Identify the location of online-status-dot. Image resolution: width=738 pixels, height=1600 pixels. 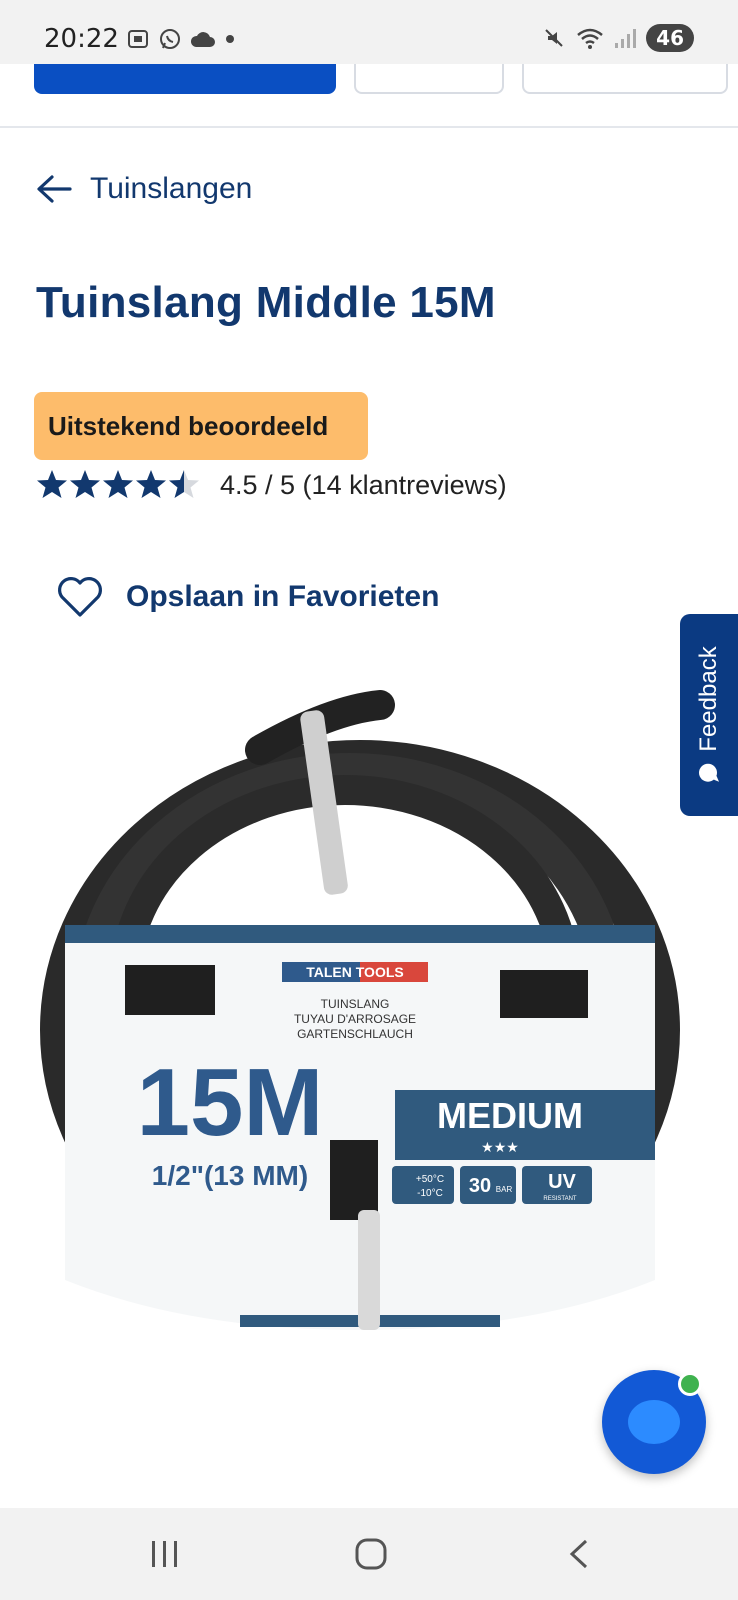
(690, 1384).